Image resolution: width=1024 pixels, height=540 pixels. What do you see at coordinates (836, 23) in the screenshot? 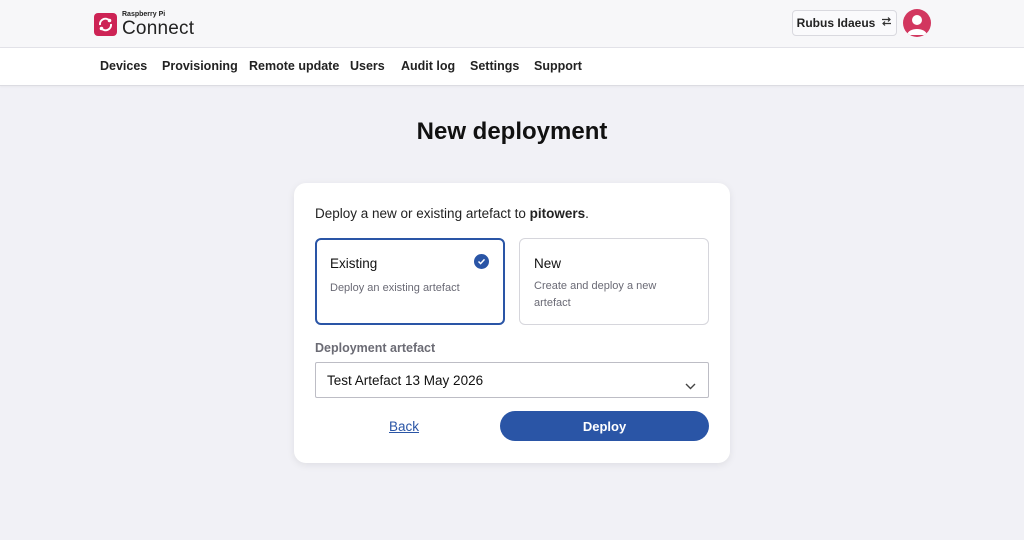
I see `account-name: Rubus Idaeus` at bounding box center [836, 23].